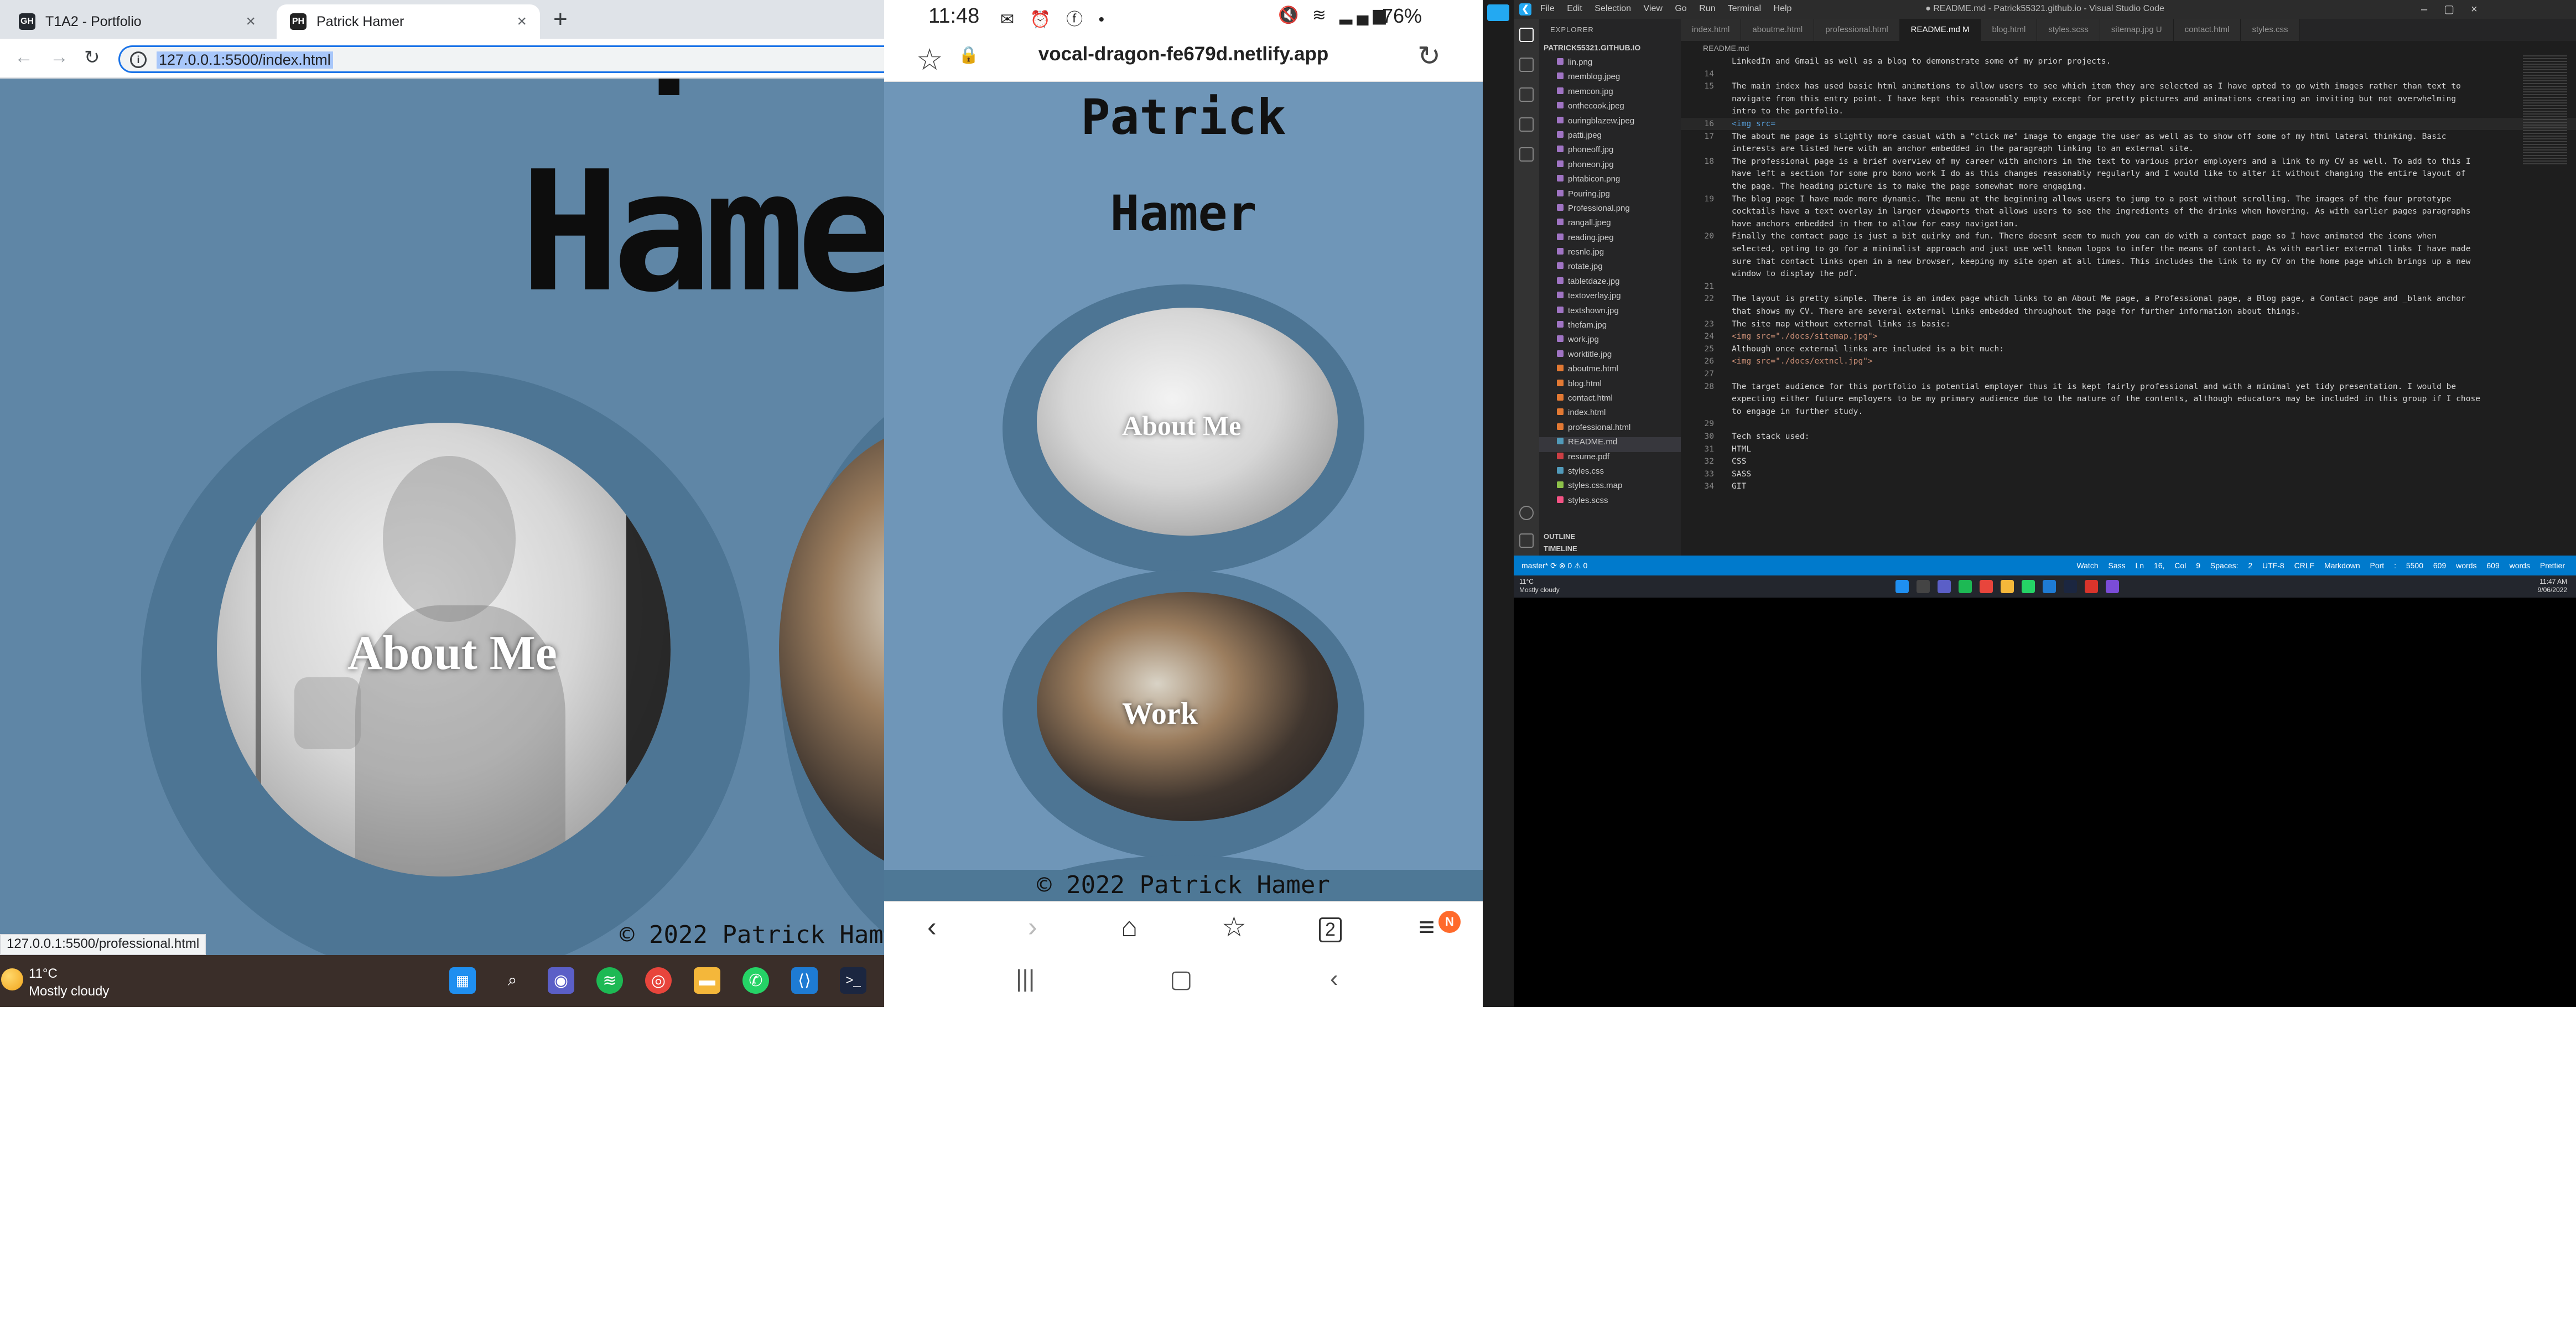 The width and height of the screenshot is (2576, 1328). What do you see at coordinates (2128, 361) in the screenshot?
I see `editor-line: 26 <img src="./docs/extncl.jpg">` at bounding box center [2128, 361].